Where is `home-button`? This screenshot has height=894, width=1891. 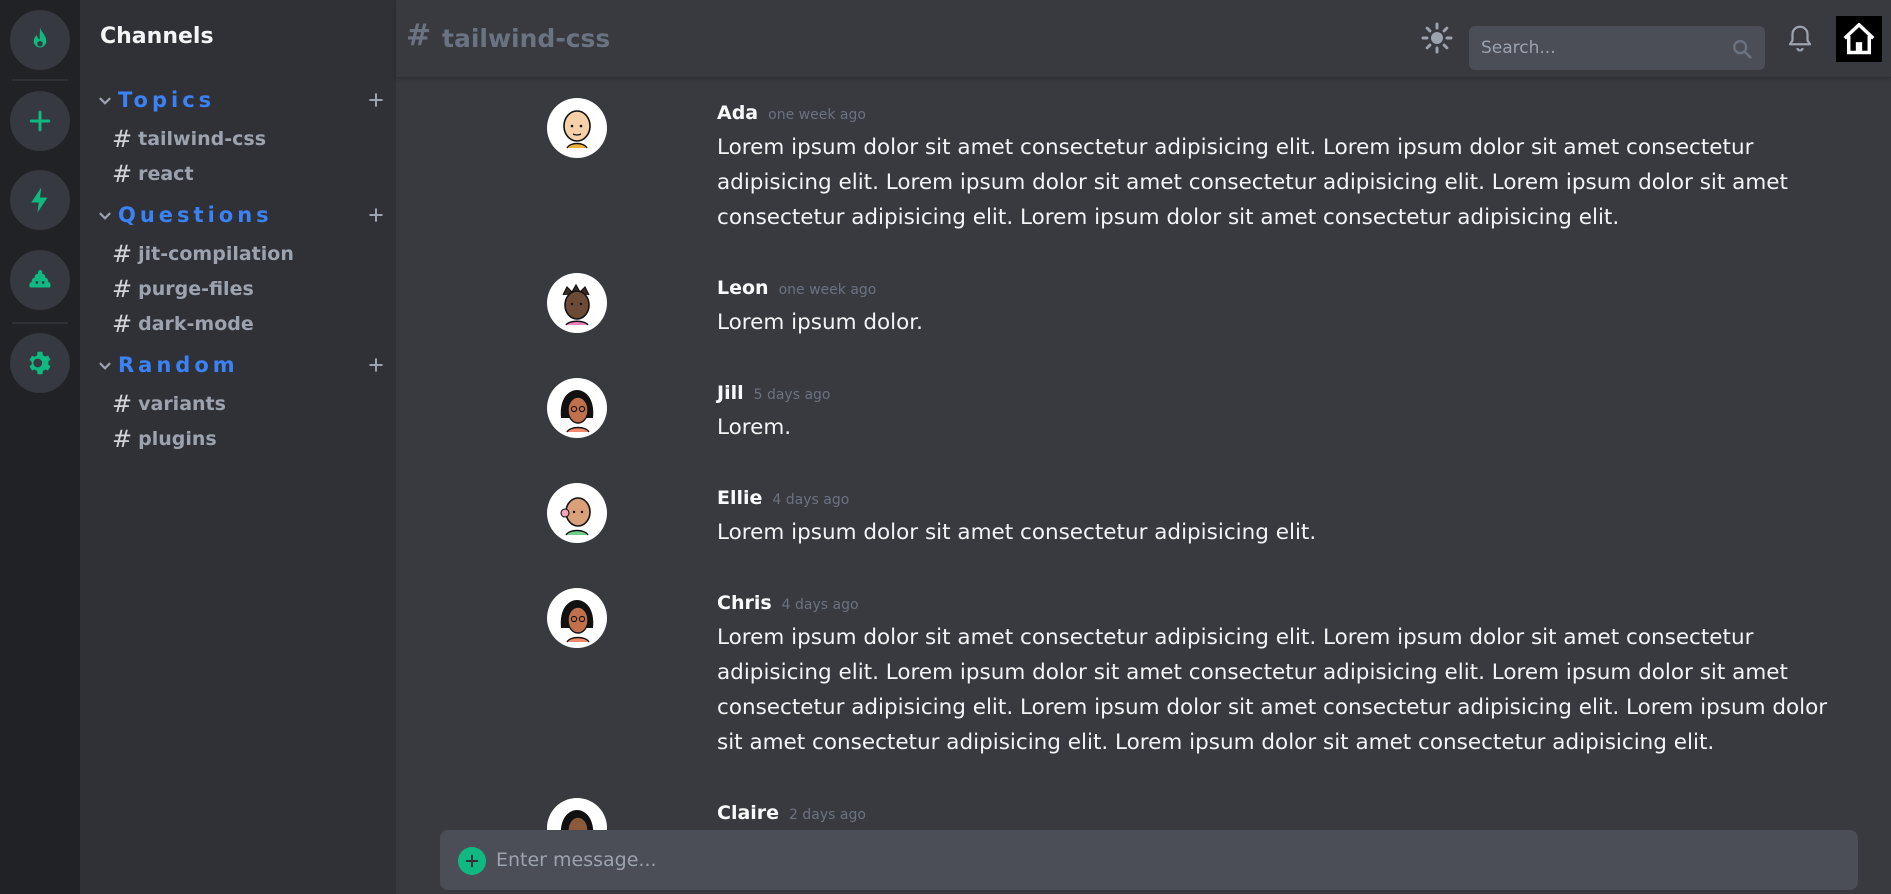 home-button is located at coordinates (1859, 39).